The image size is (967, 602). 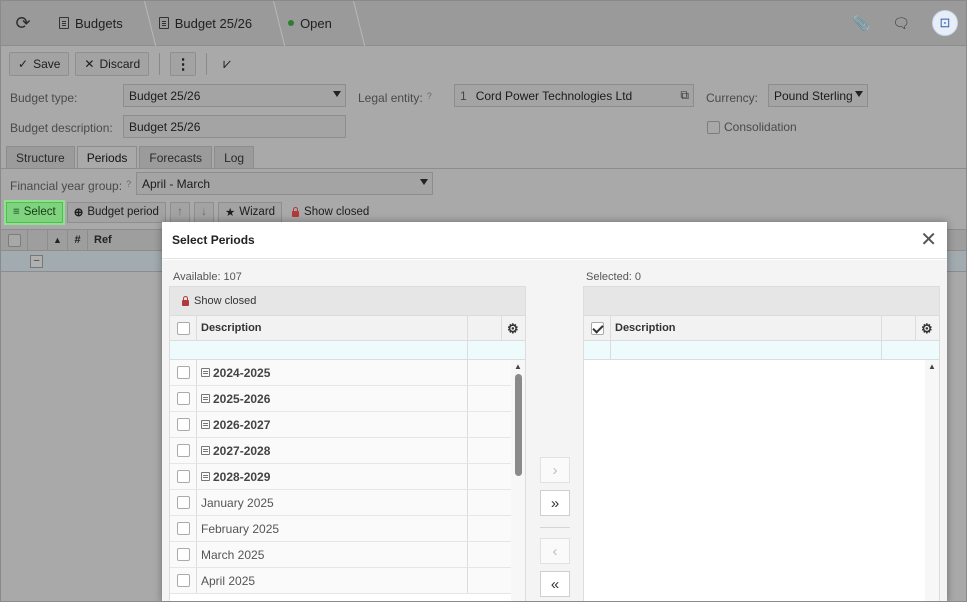 I want to click on budget-description-input: Budget 25/26, so click(x=234, y=126).